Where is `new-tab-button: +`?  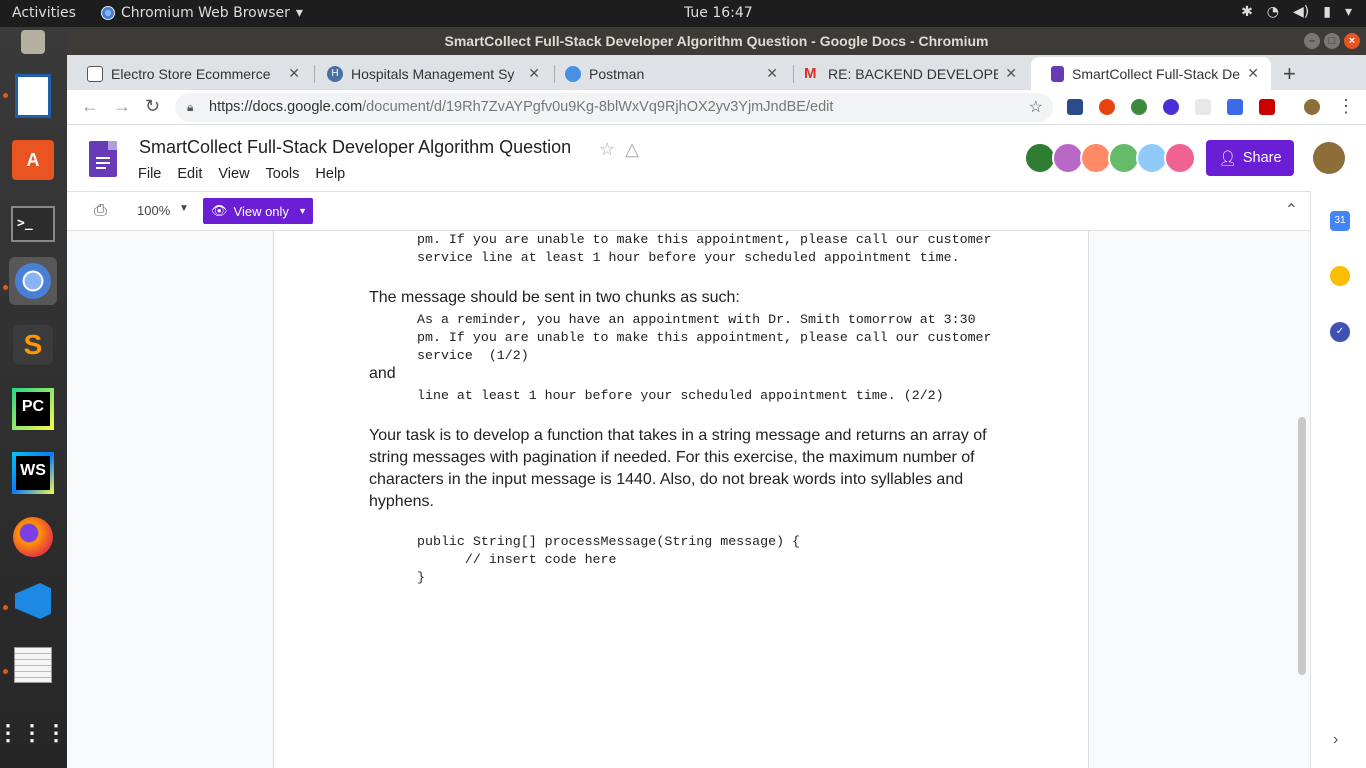
new-tab-button: + is located at coordinates (1289, 74).